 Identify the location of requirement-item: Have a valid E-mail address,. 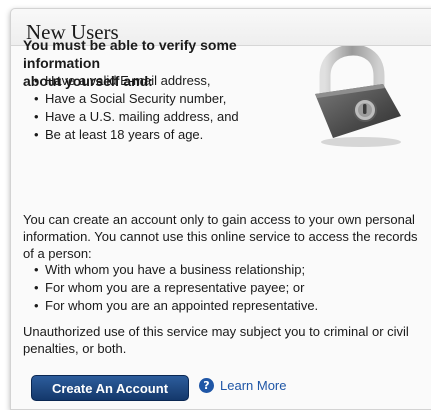
(173, 81).